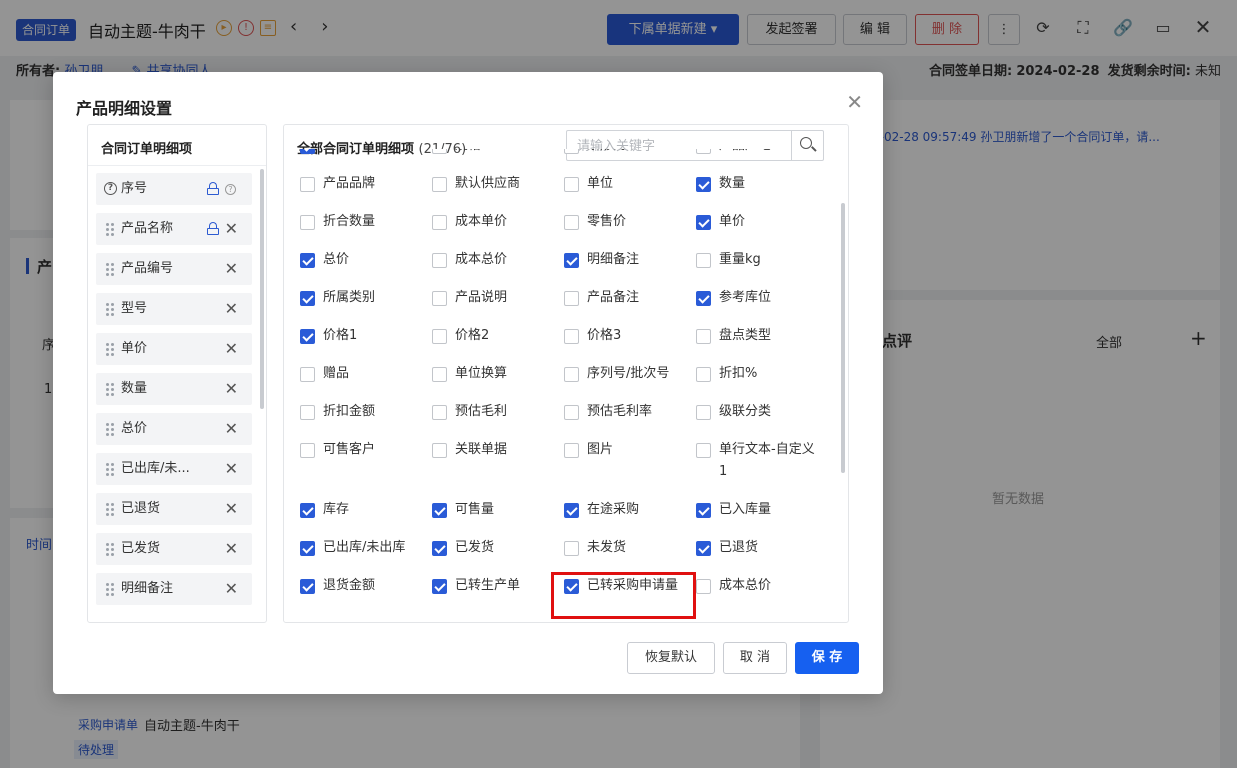  Describe the element at coordinates (174, 309) in the screenshot. I see `selected-item: 型号 ✕` at that location.